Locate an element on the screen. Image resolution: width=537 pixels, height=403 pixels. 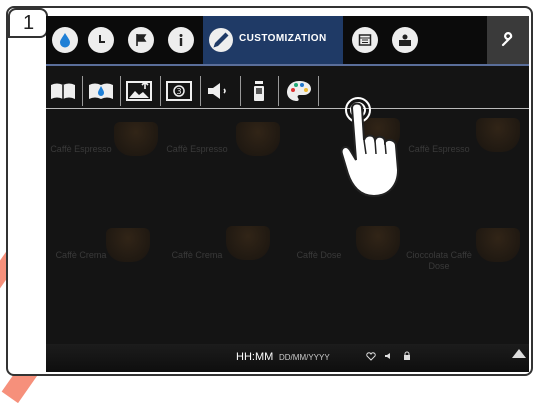
step-badge: 1 is located at coordinates (28, 23).